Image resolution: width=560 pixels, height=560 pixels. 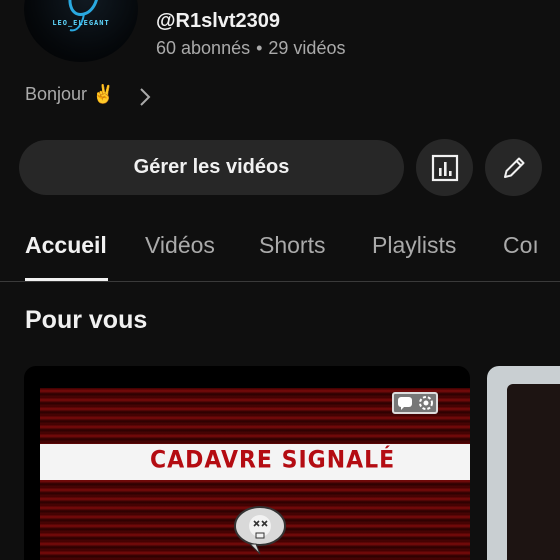 I want to click on skull-icon, so click(x=260, y=530).